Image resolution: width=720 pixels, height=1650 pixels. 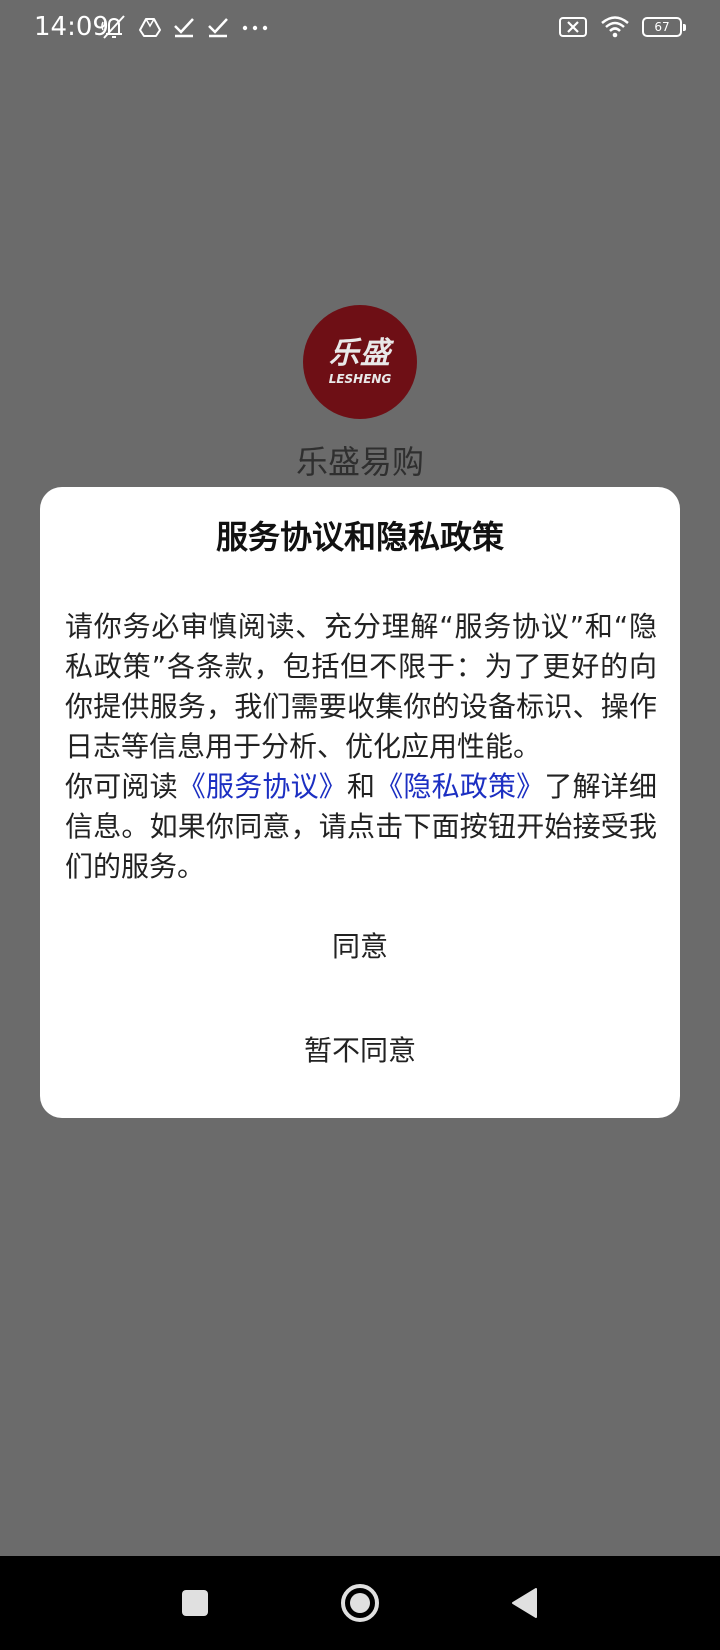 I want to click on logo-text-cn: 乐盛, so click(x=360, y=353).